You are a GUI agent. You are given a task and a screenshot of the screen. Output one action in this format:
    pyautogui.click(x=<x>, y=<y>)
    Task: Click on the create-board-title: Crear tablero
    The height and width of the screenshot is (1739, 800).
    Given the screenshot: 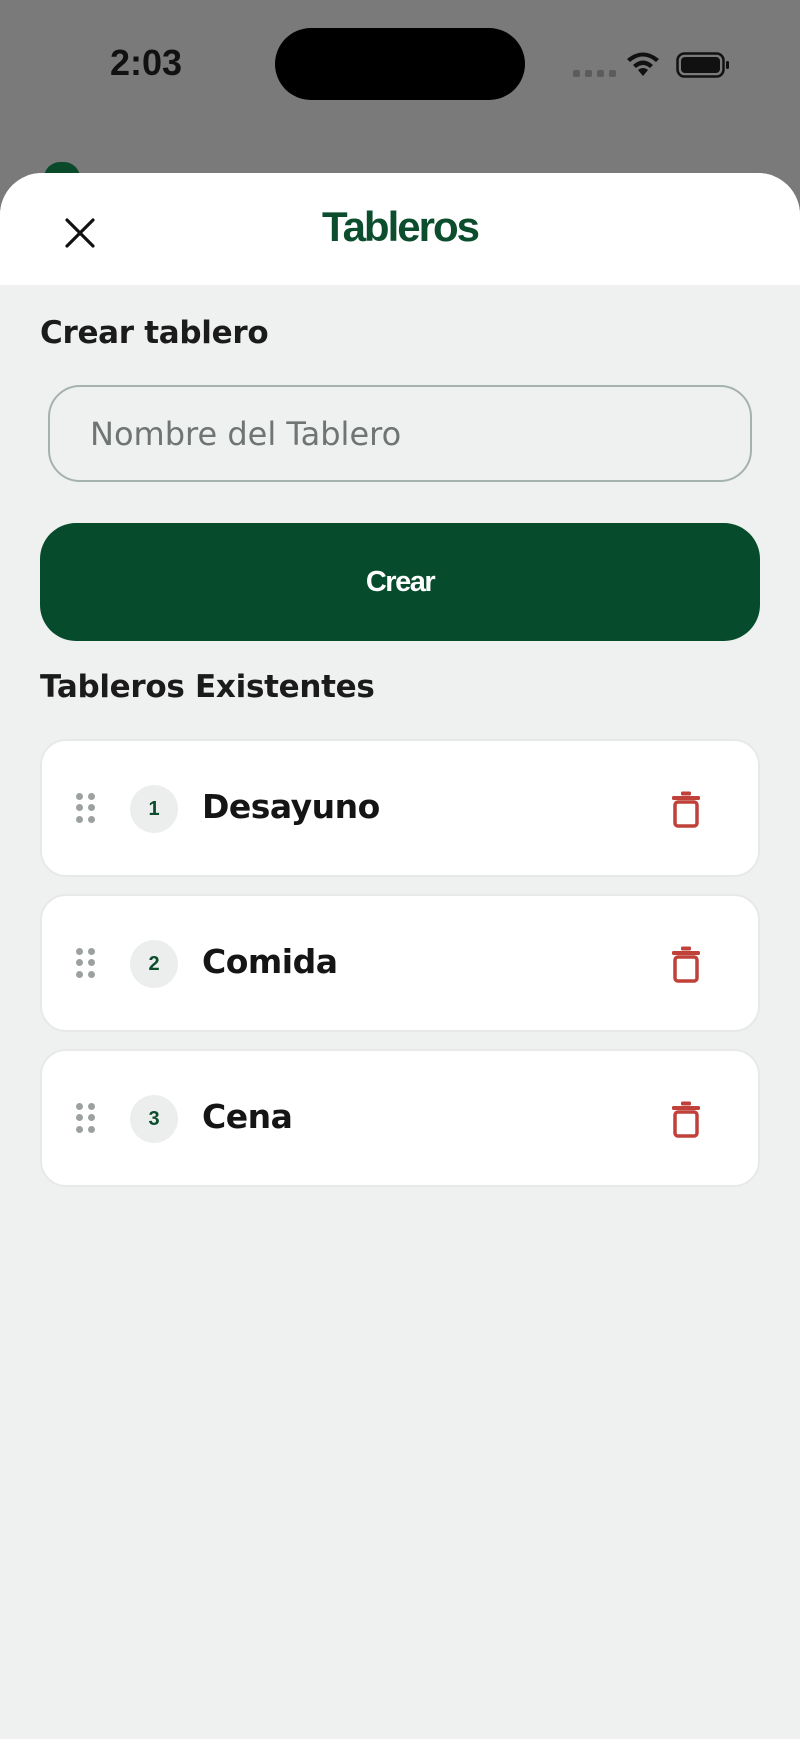 What is the action you would take?
    pyautogui.click(x=154, y=333)
    